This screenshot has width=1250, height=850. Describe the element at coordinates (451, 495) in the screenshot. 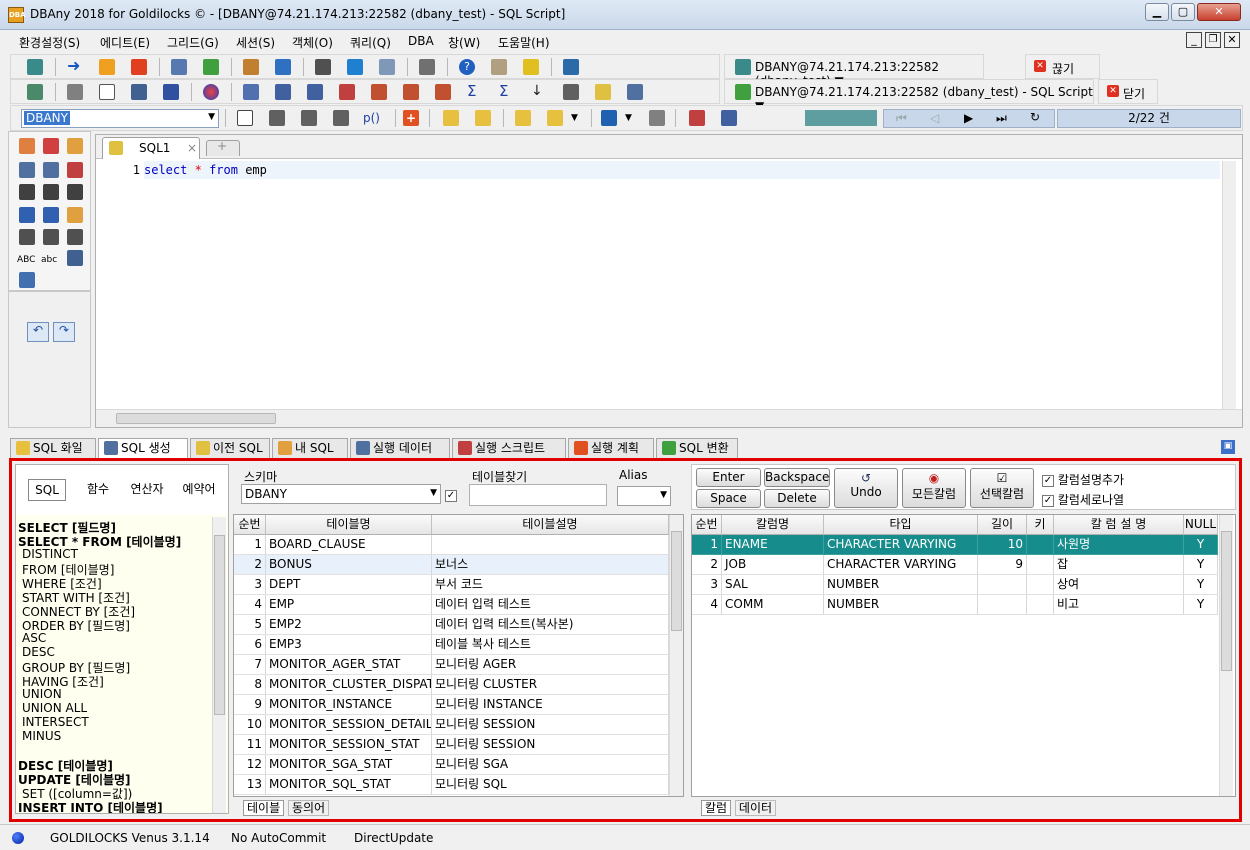

I see `schema-checkbox: ✓` at that location.